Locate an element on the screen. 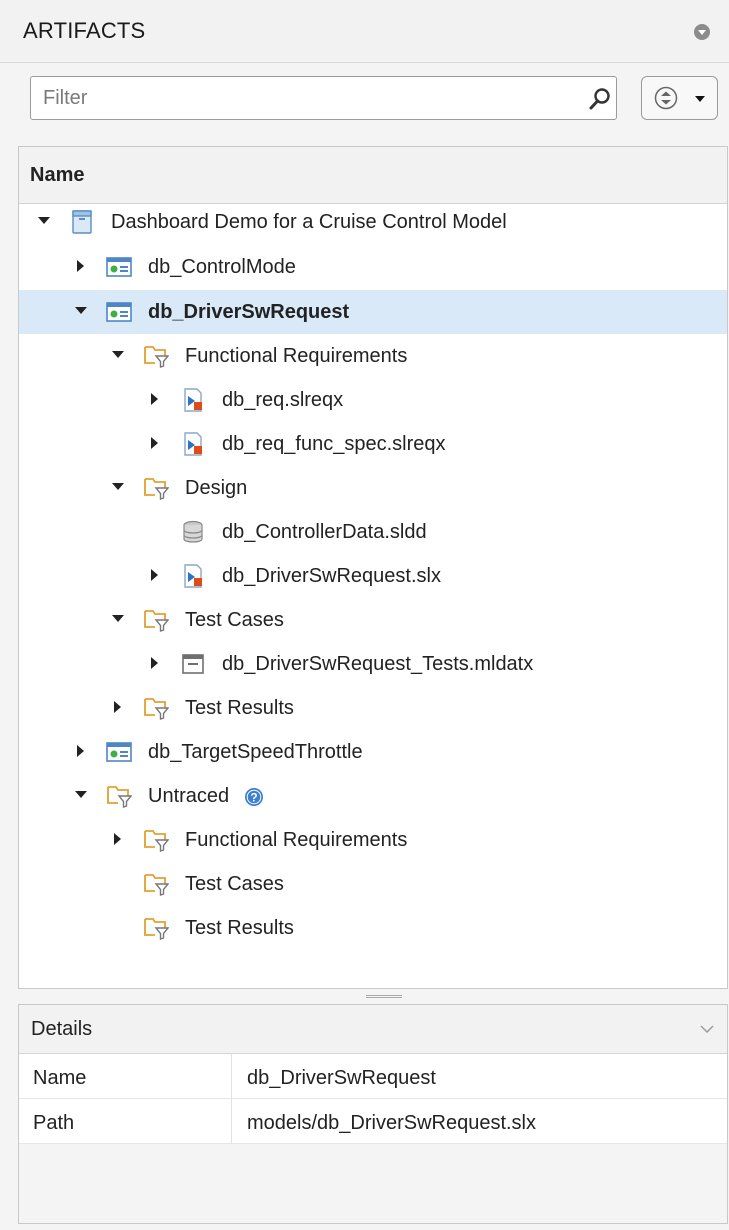 The width and height of the screenshot is (729, 1230). tree-row: Untraced? is located at coordinates (373, 796).